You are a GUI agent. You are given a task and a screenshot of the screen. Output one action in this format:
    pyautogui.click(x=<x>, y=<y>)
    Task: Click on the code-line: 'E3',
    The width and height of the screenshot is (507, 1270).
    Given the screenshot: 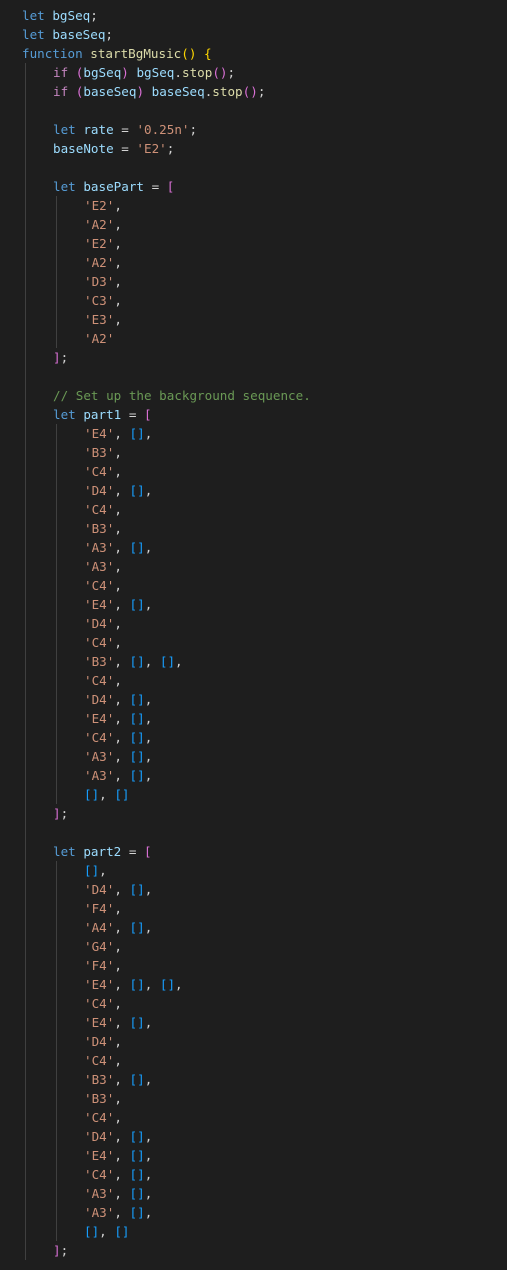 What is the action you would take?
    pyautogui.click(x=103, y=319)
    